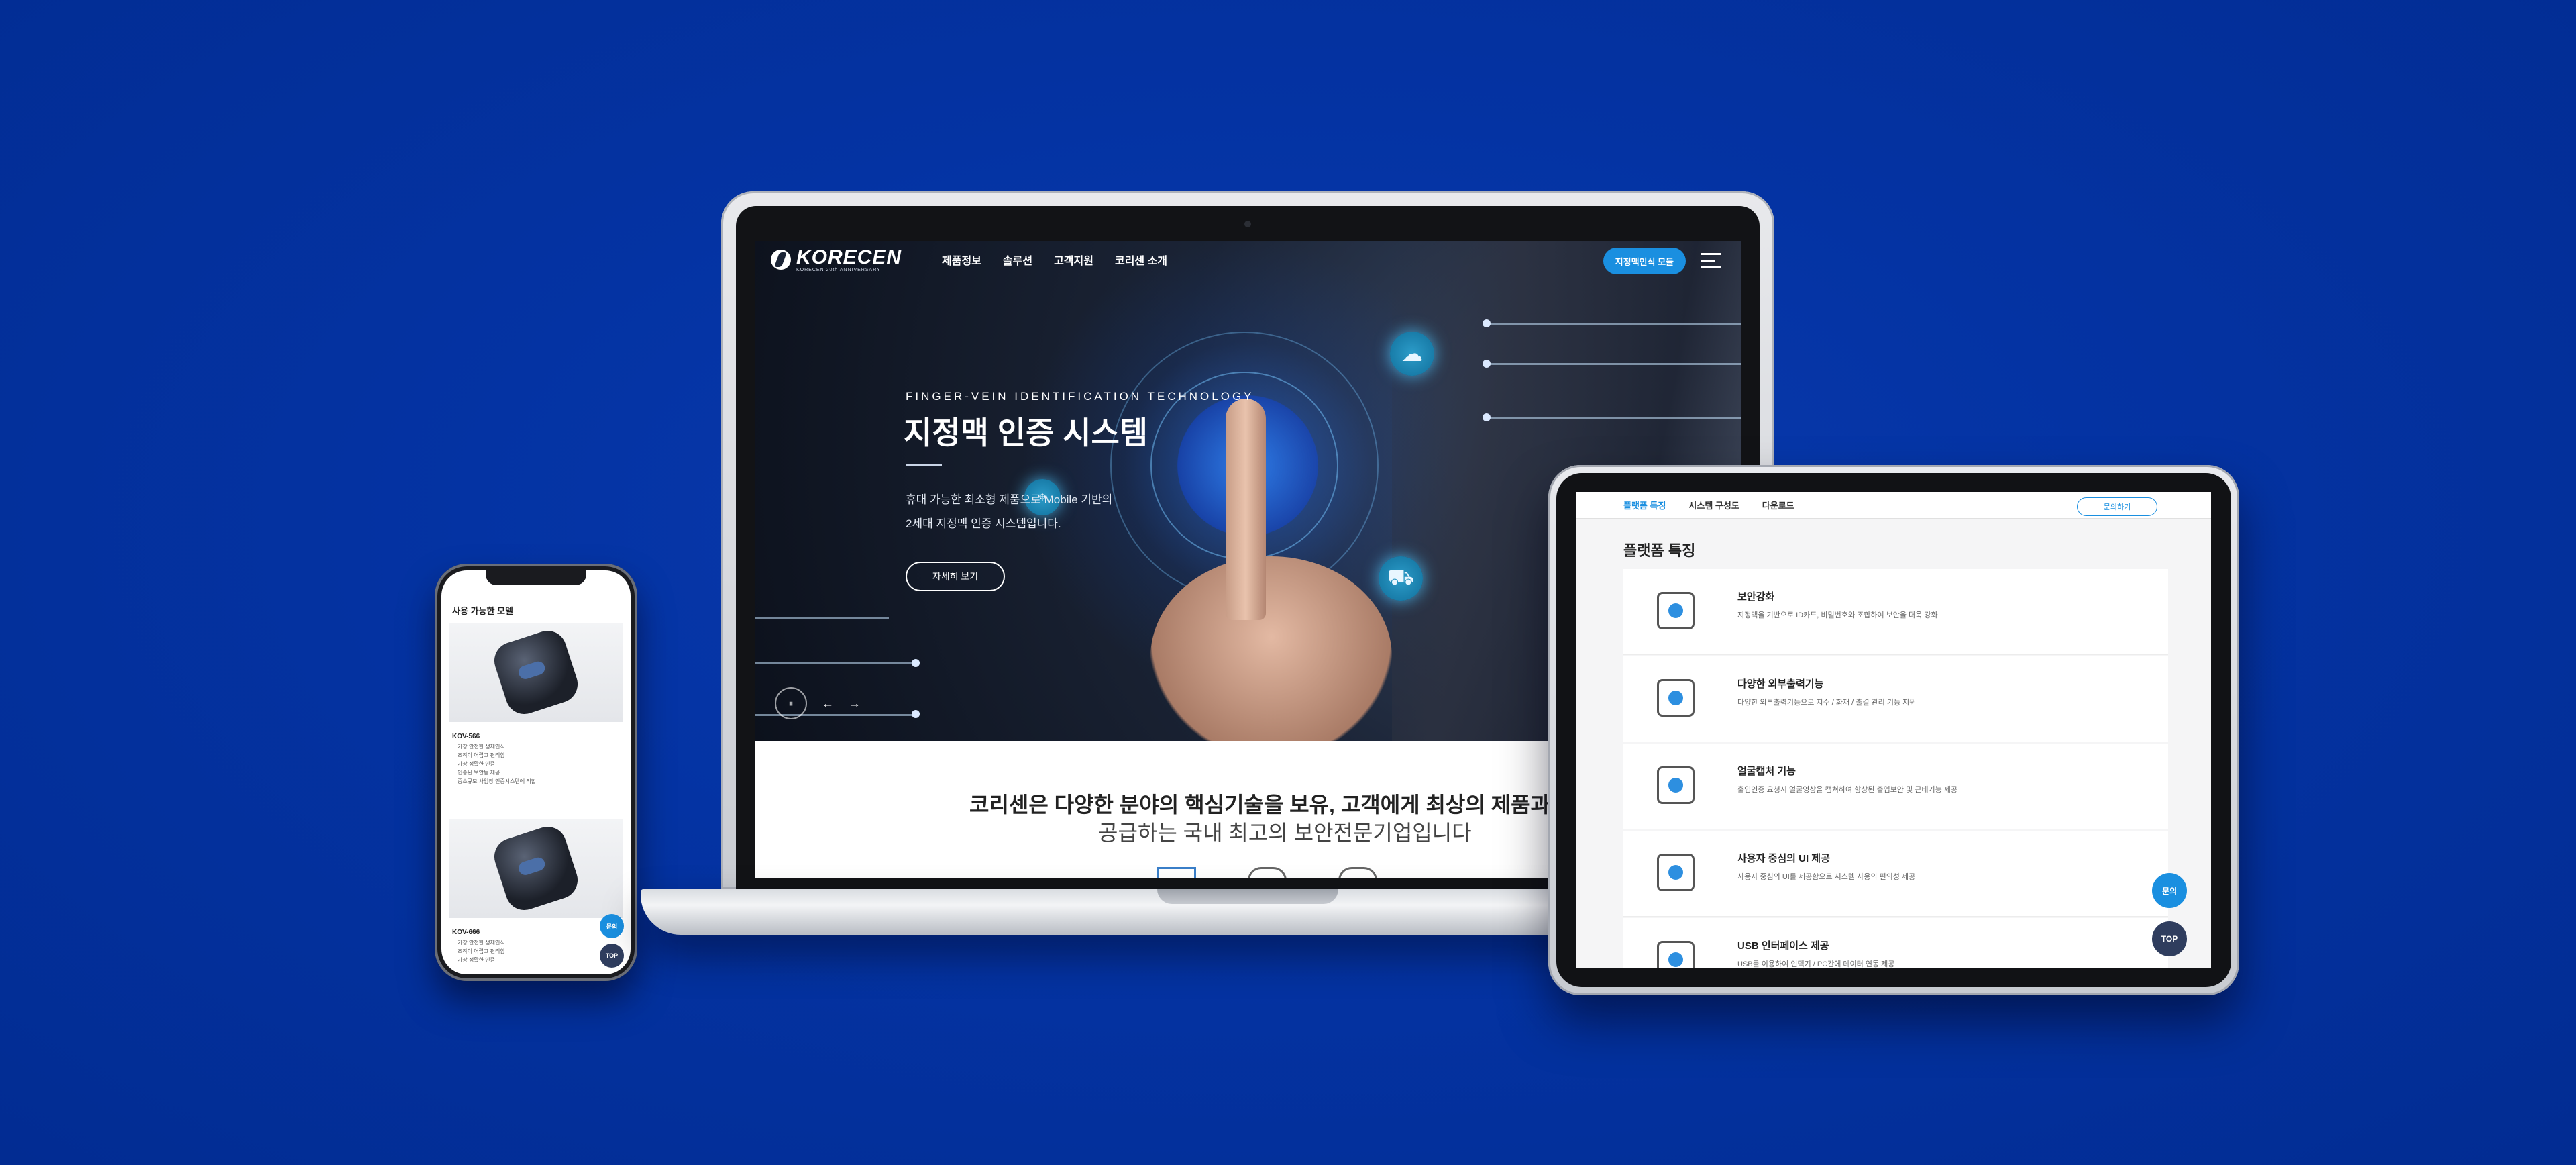  Describe the element at coordinates (1285, 833) in the screenshot. I see `intro-subline: 공급하는 국내 최고의 보안전문기업입니다` at that location.